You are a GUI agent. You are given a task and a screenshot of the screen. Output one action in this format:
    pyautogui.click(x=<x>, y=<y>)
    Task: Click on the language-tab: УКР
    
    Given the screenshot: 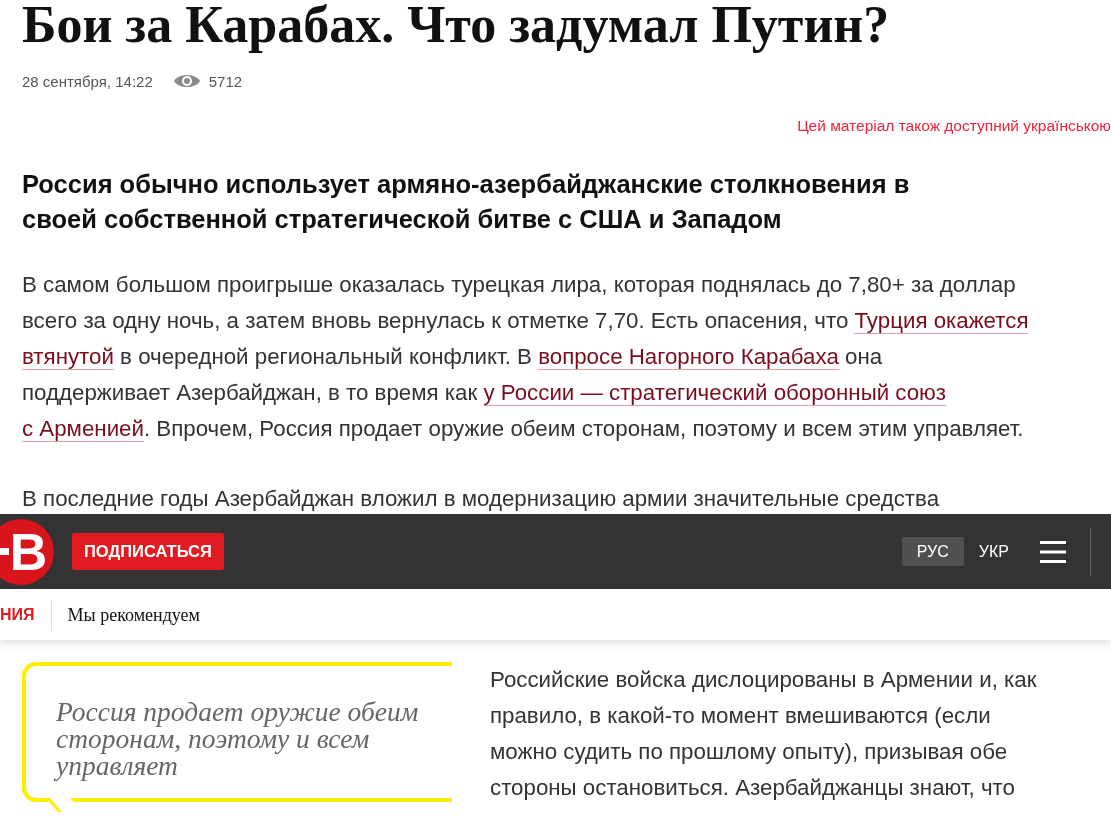 What is the action you would take?
    pyautogui.click(x=993, y=551)
    